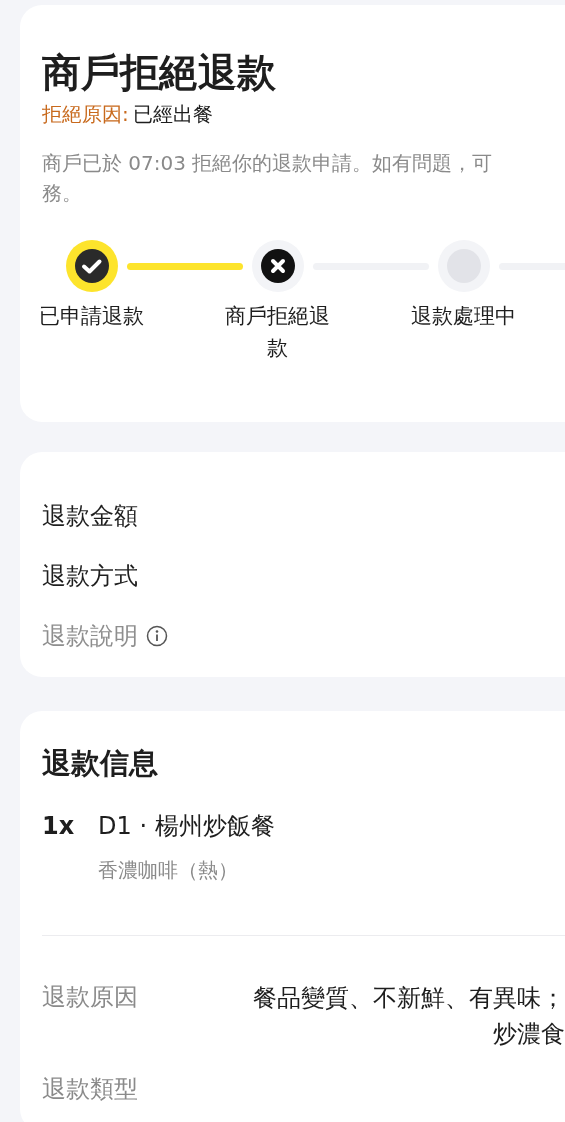 This screenshot has width=565, height=1122. I want to click on item-option: 香濃咖啡（熱）, so click(186, 870).